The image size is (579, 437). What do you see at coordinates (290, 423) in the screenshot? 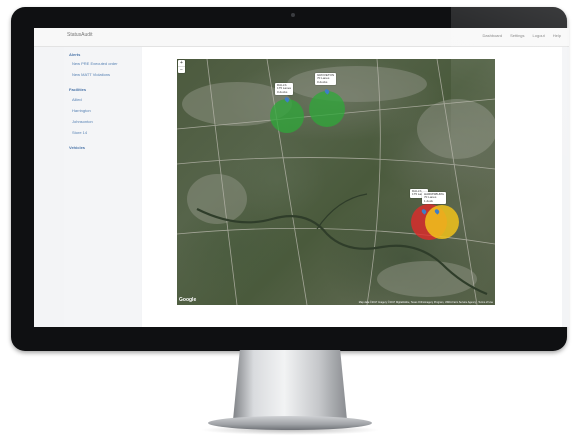
I see `monitor-stand-base` at bounding box center [290, 423].